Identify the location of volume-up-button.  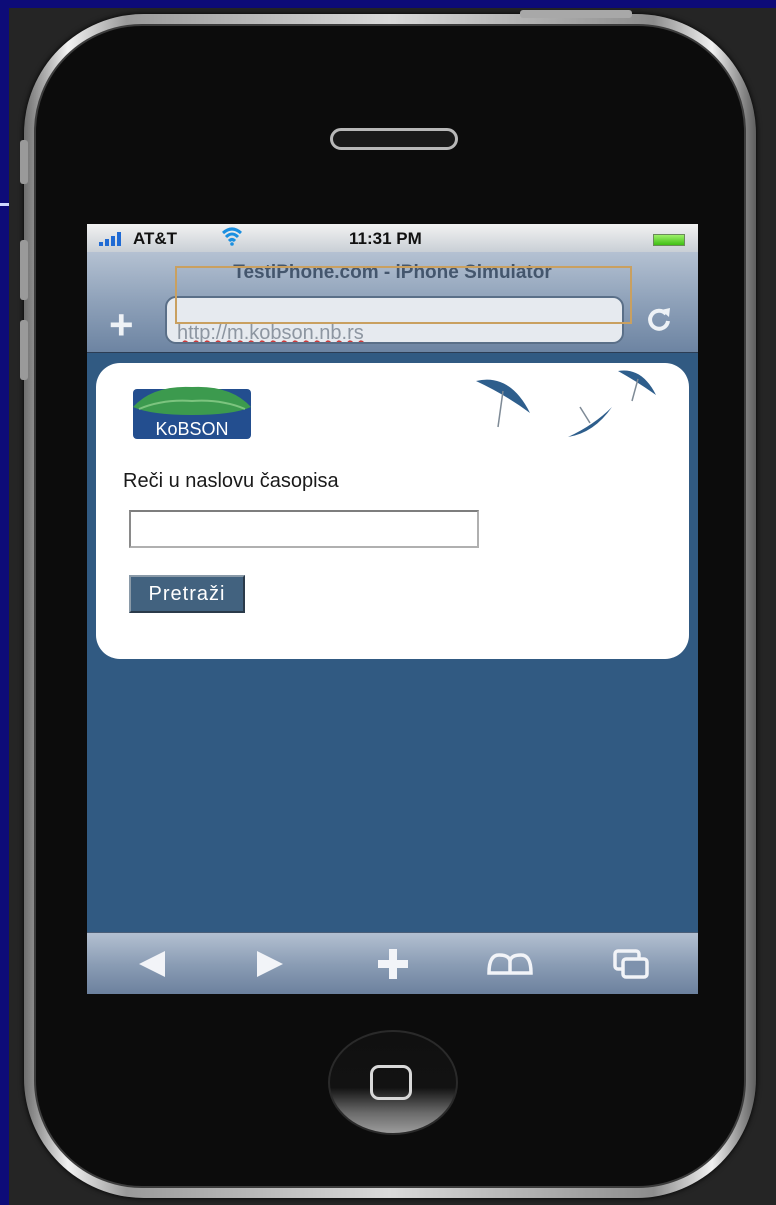
(24, 270).